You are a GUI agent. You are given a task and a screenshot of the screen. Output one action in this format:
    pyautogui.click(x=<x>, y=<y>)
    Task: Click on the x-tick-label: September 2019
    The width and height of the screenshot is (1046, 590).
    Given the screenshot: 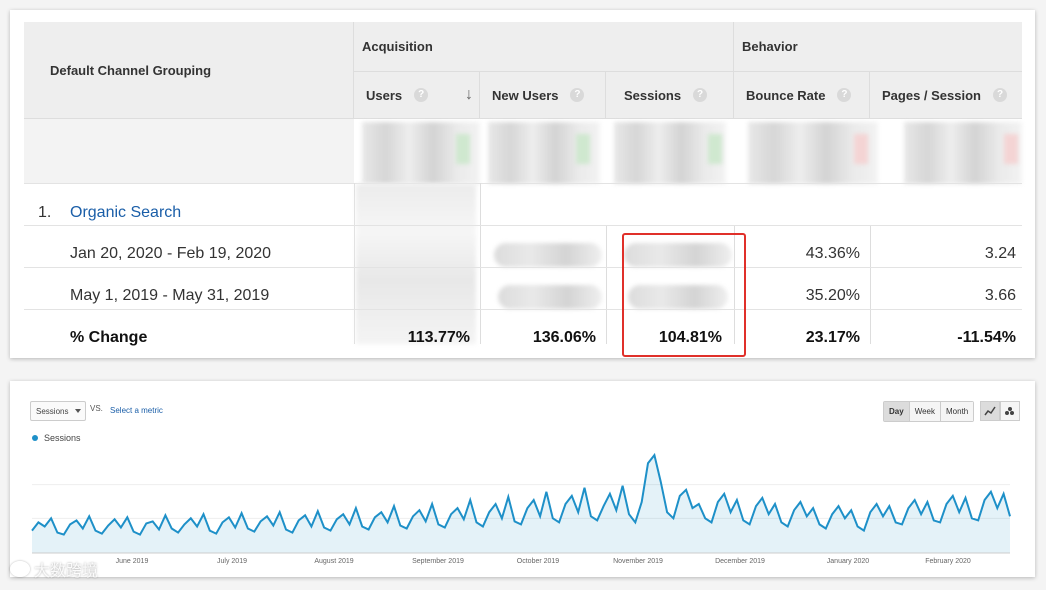 What is the action you would take?
    pyautogui.click(x=438, y=561)
    